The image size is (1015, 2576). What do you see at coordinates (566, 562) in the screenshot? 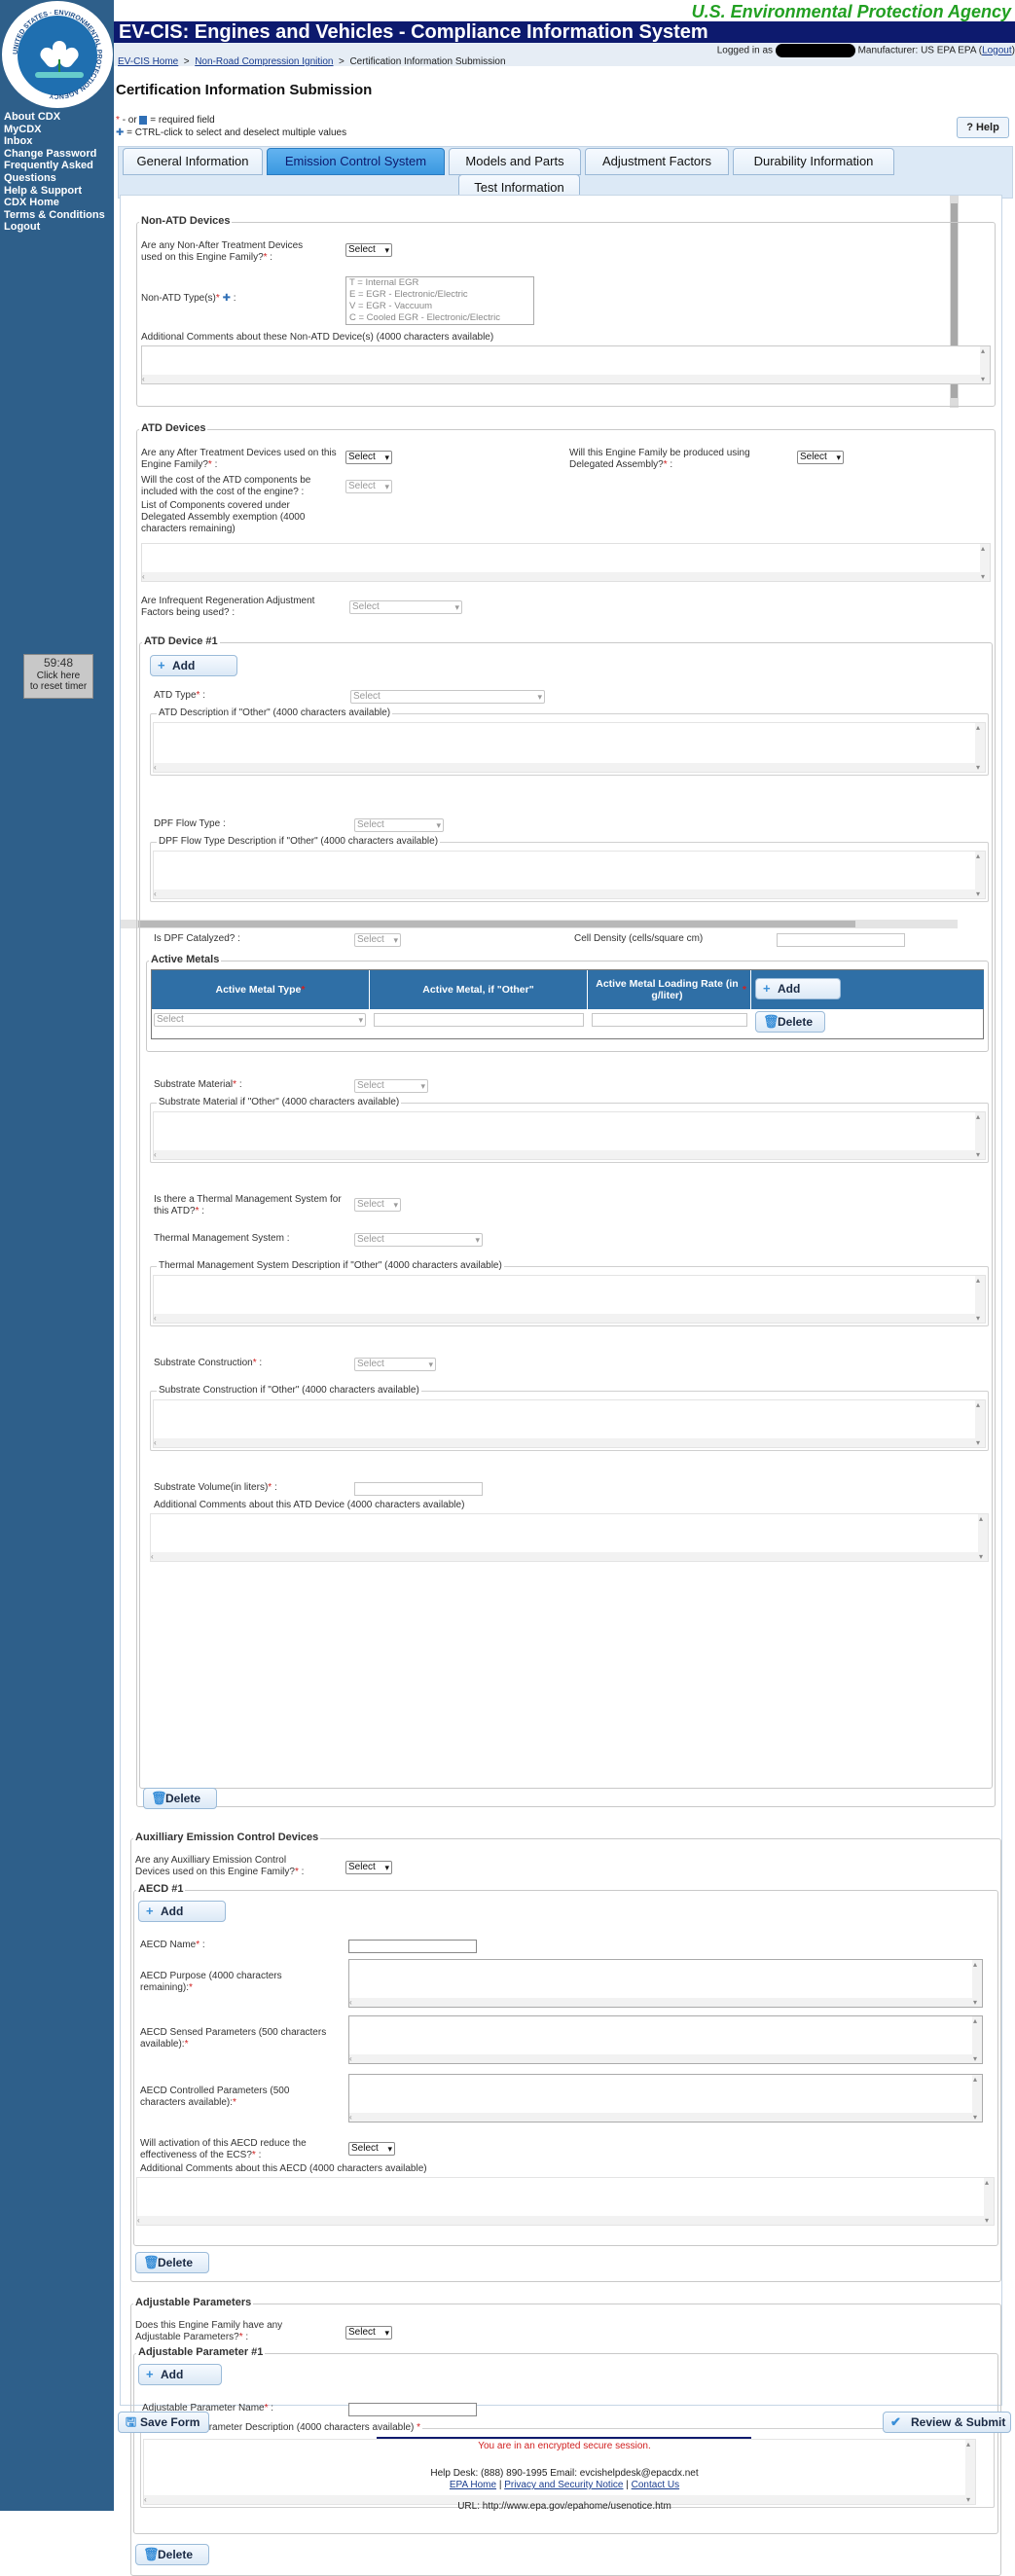
I see `components-textarea: ‹` at bounding box center [566, 562].